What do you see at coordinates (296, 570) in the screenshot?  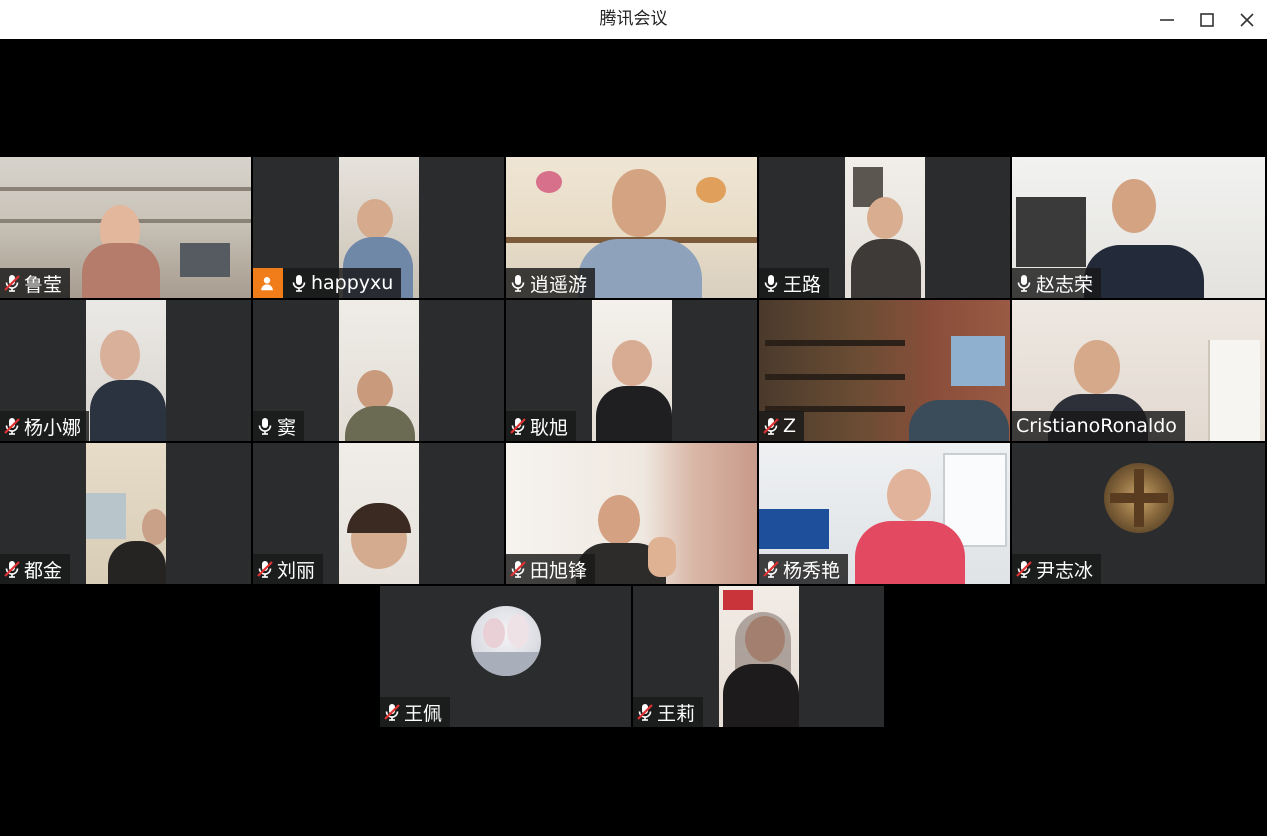 I see `participant-name: 刘丽` at bounding box center [296, 570].